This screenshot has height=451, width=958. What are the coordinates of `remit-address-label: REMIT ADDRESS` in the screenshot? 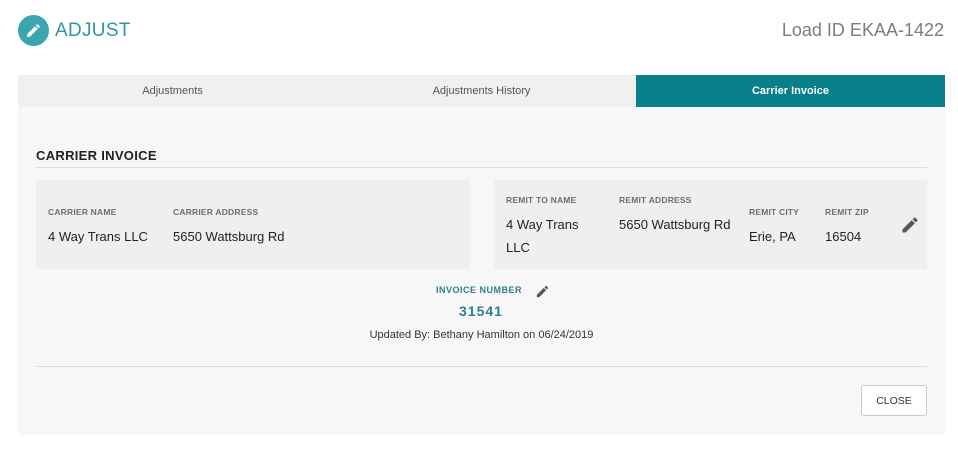 It's located at (655, 200).